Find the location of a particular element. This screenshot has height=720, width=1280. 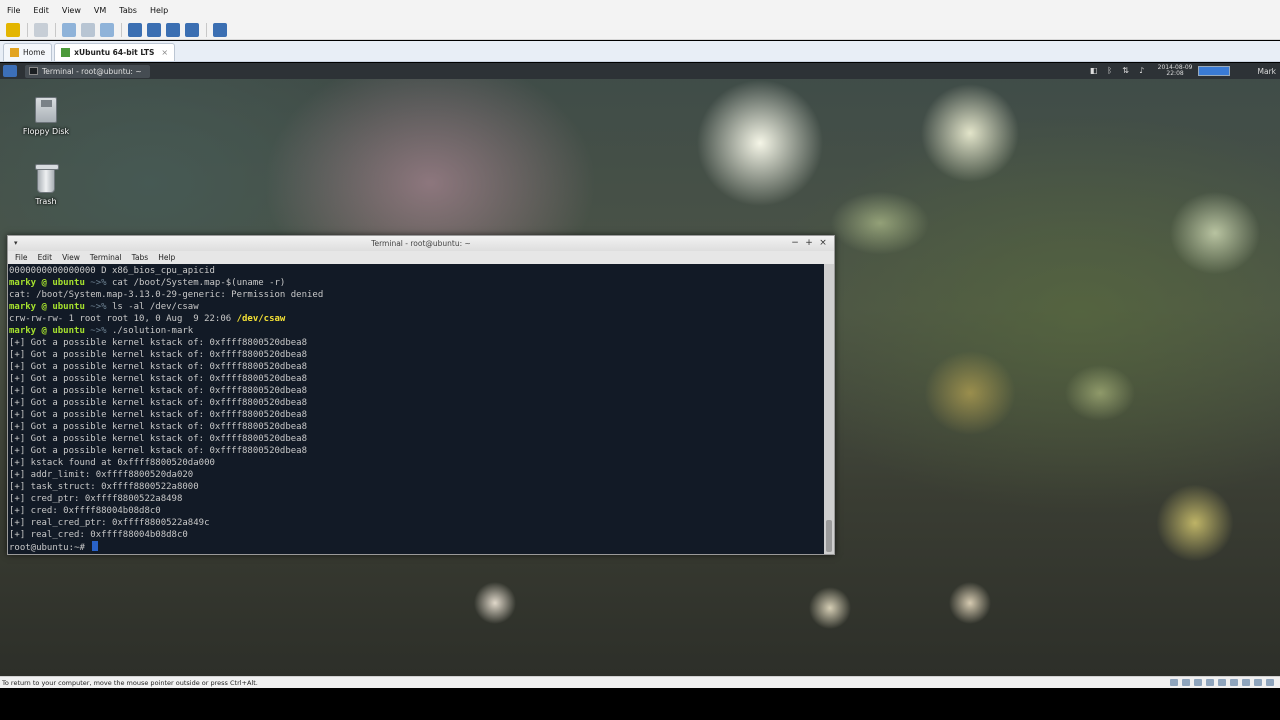

applications-menu-icon is located at coordinates (10, 71).